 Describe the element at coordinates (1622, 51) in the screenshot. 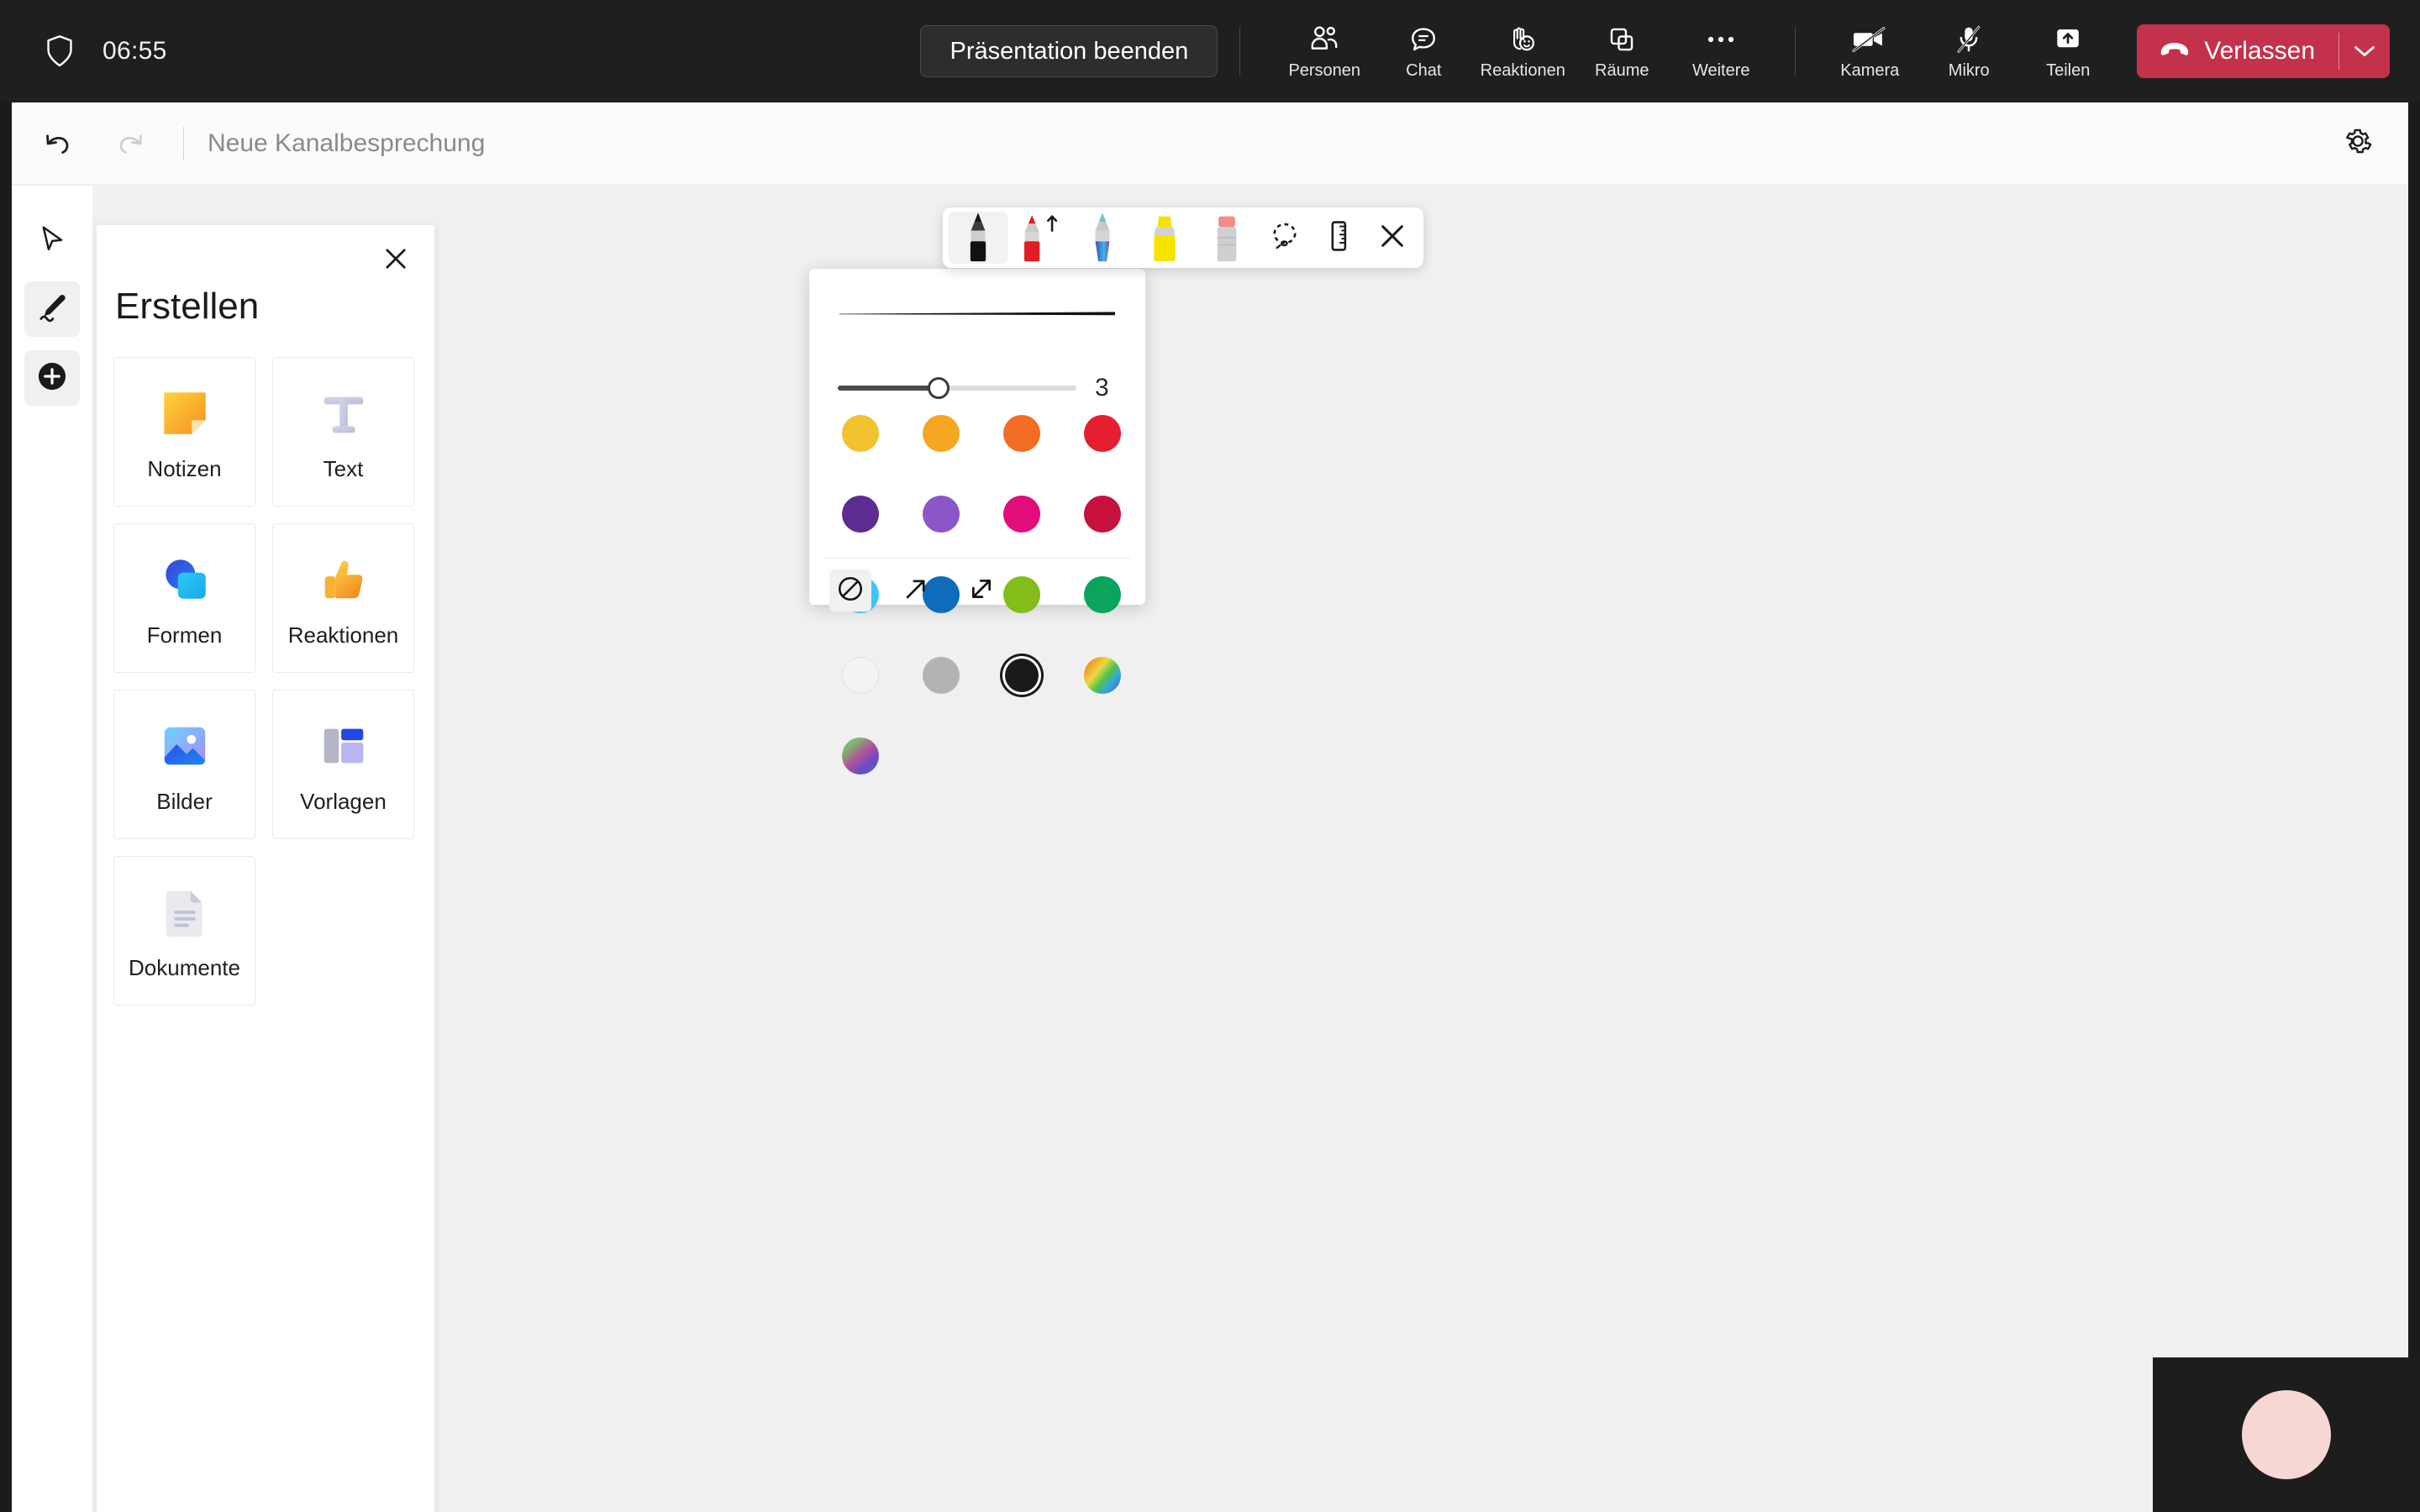

I see `breakout-rooms-button: Räume` at that location.